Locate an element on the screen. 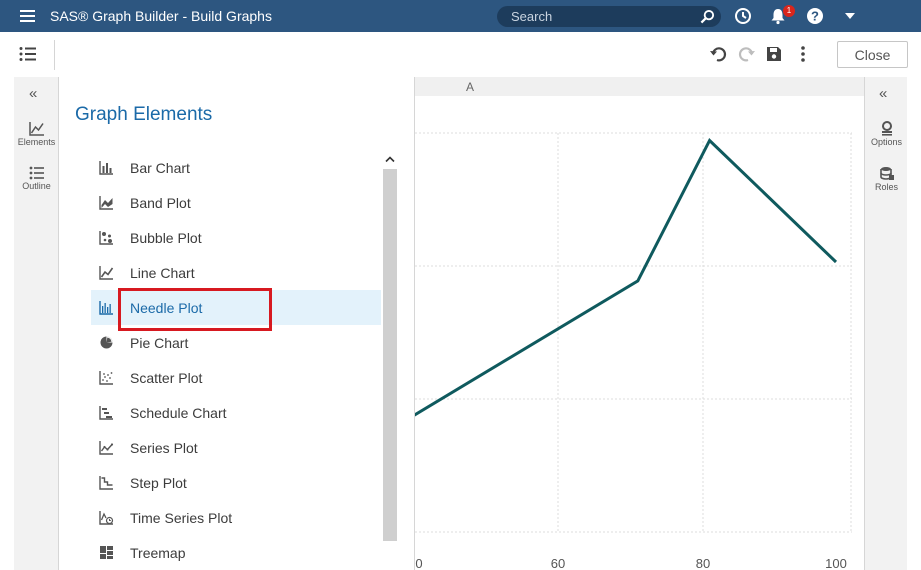 Image resolution: width=921 pixels, height=570 pixels. options-icon is located at coordinates (886, 128).